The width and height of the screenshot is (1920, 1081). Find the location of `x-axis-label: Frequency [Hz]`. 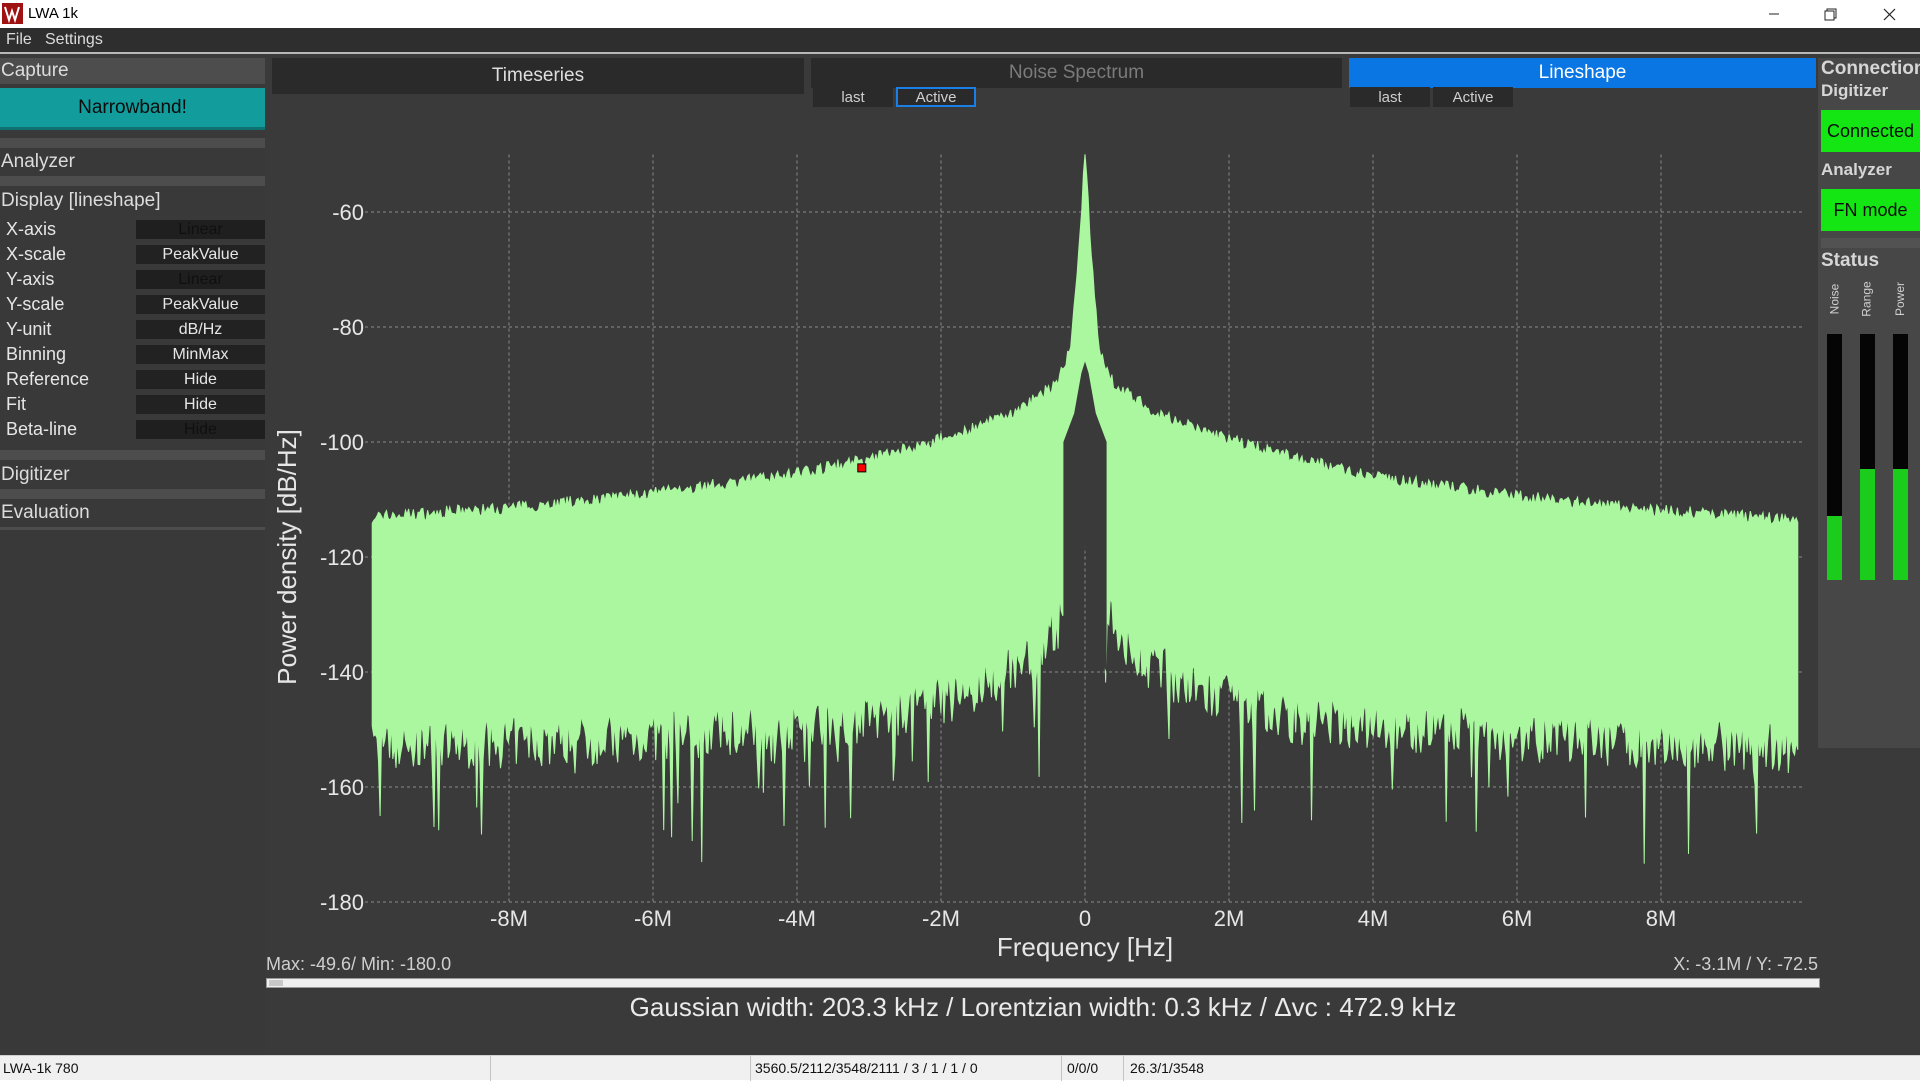

x-axis-label: Frequency [Hz] is located at coordinates (1085, 947).